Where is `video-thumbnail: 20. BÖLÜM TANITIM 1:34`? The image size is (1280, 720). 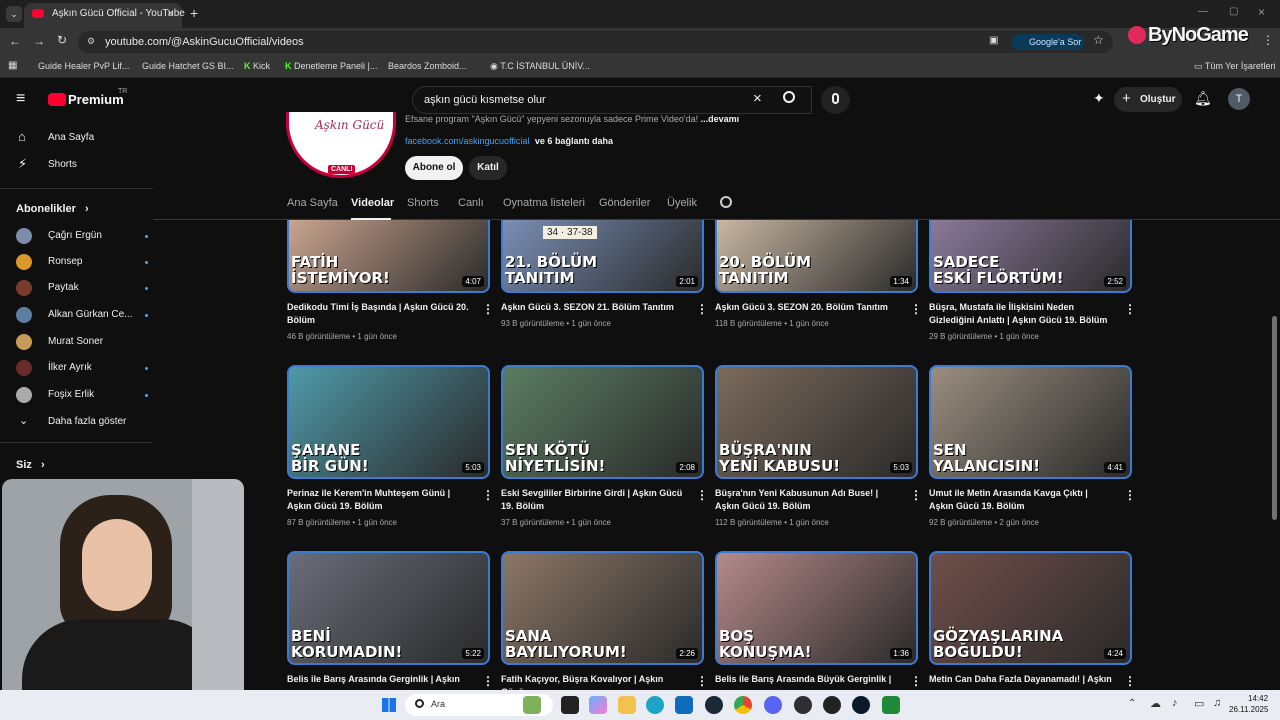 video-thumbnail: 20. BÖLÜM TANITIM 1:34 is located at coordinates (816, 256).